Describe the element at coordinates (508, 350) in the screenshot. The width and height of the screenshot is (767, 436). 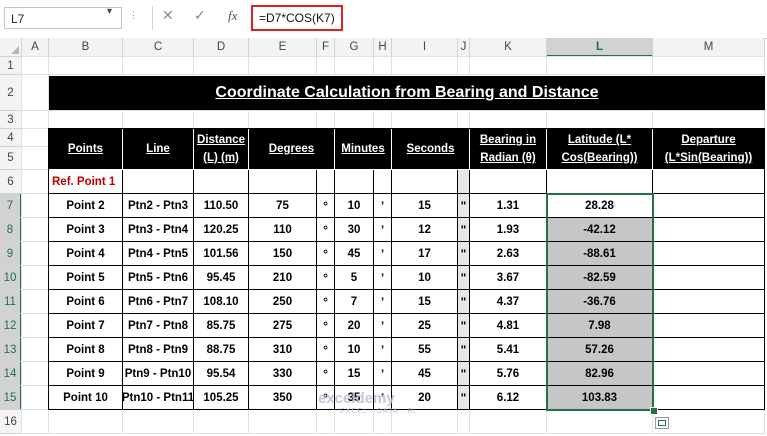
I see `bearing-cell: 5.41` at that location.